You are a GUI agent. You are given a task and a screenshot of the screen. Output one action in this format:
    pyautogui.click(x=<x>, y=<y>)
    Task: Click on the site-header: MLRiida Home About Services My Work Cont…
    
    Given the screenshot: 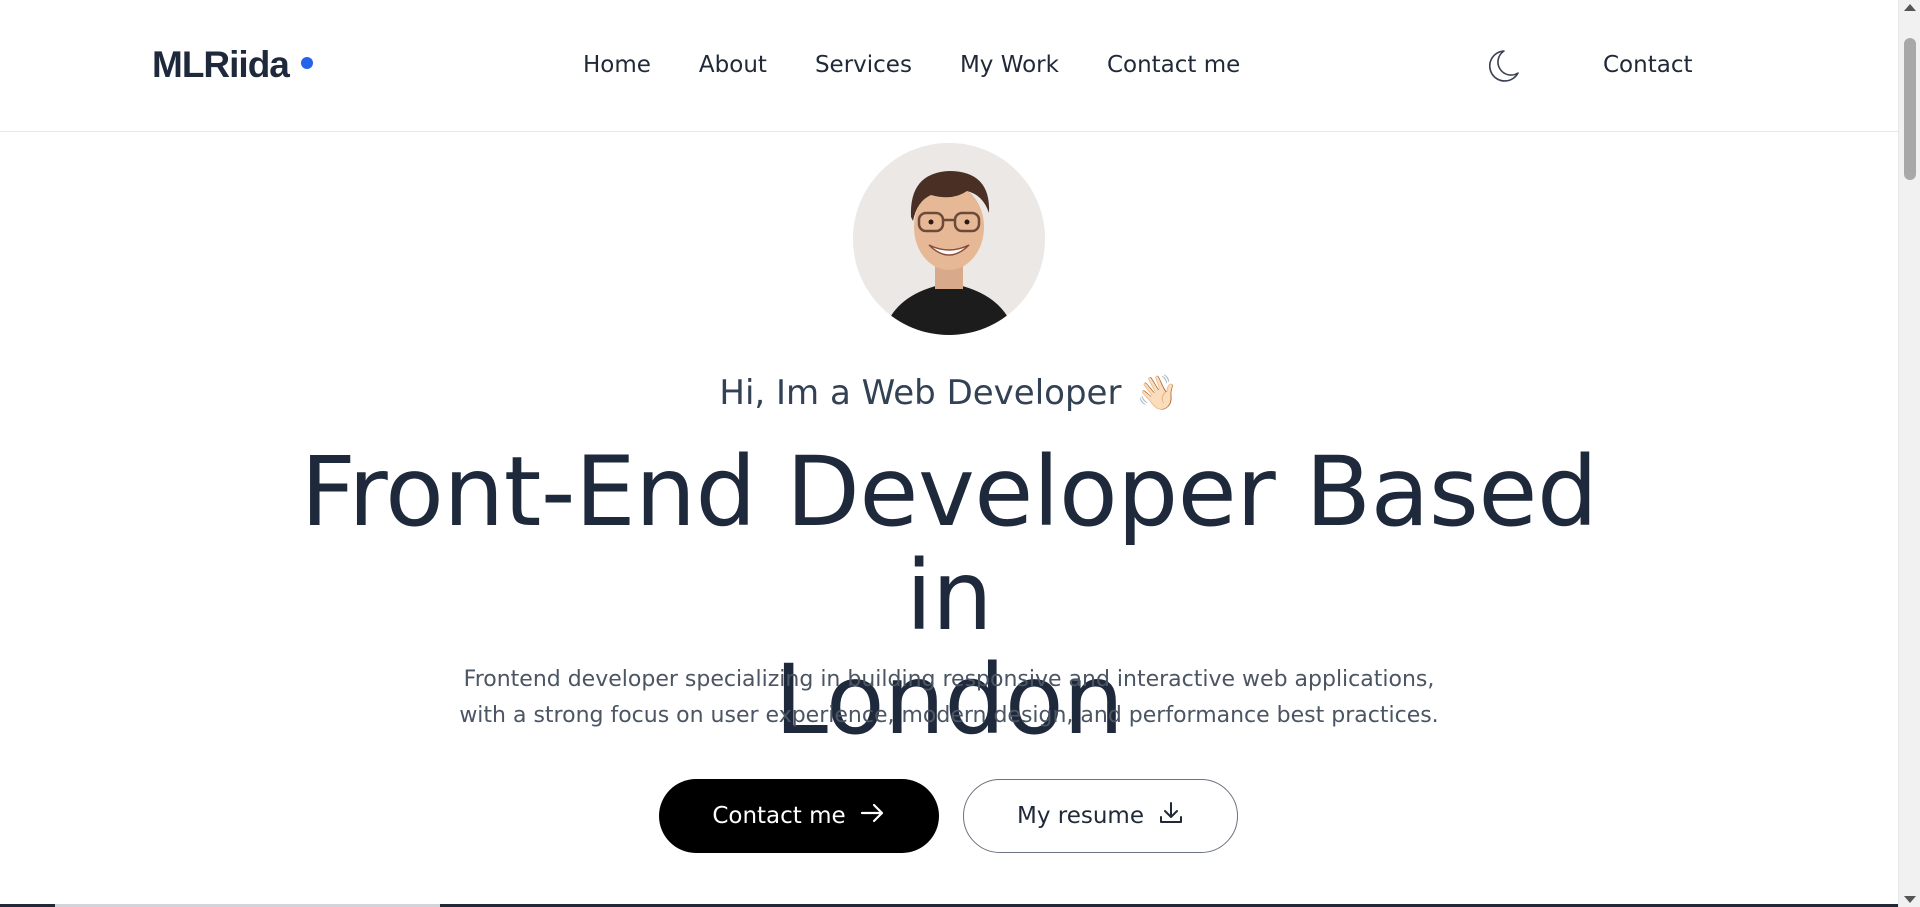 What is the action you would take?
    pyautogui.click(x=949, y=66)
    